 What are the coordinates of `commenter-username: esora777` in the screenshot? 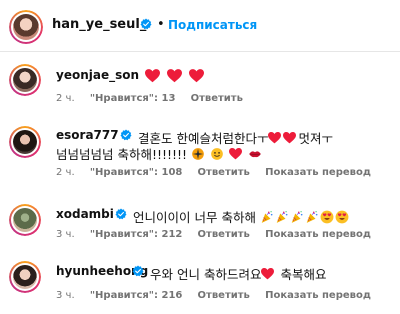 It's located at (87, 135).